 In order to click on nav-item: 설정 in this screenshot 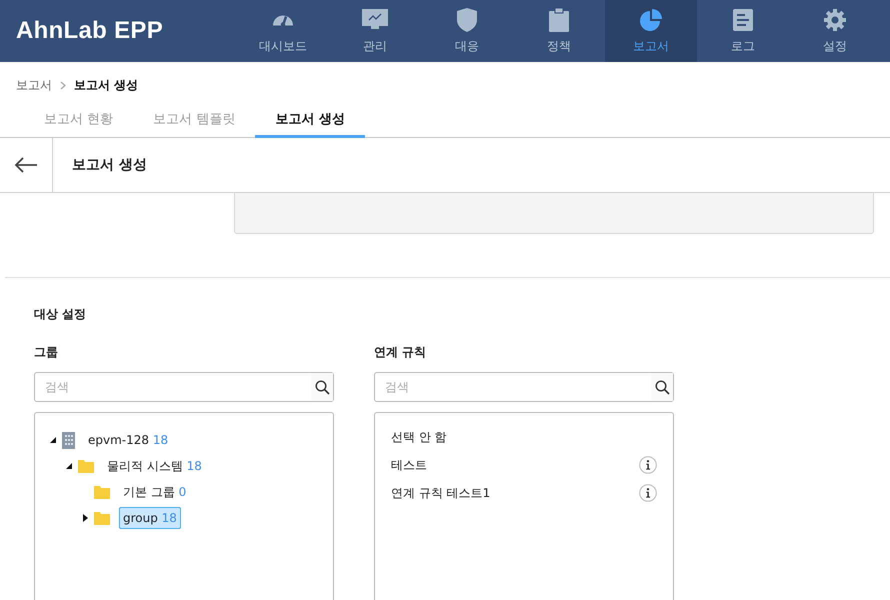, I will do `click(835, 31)`.